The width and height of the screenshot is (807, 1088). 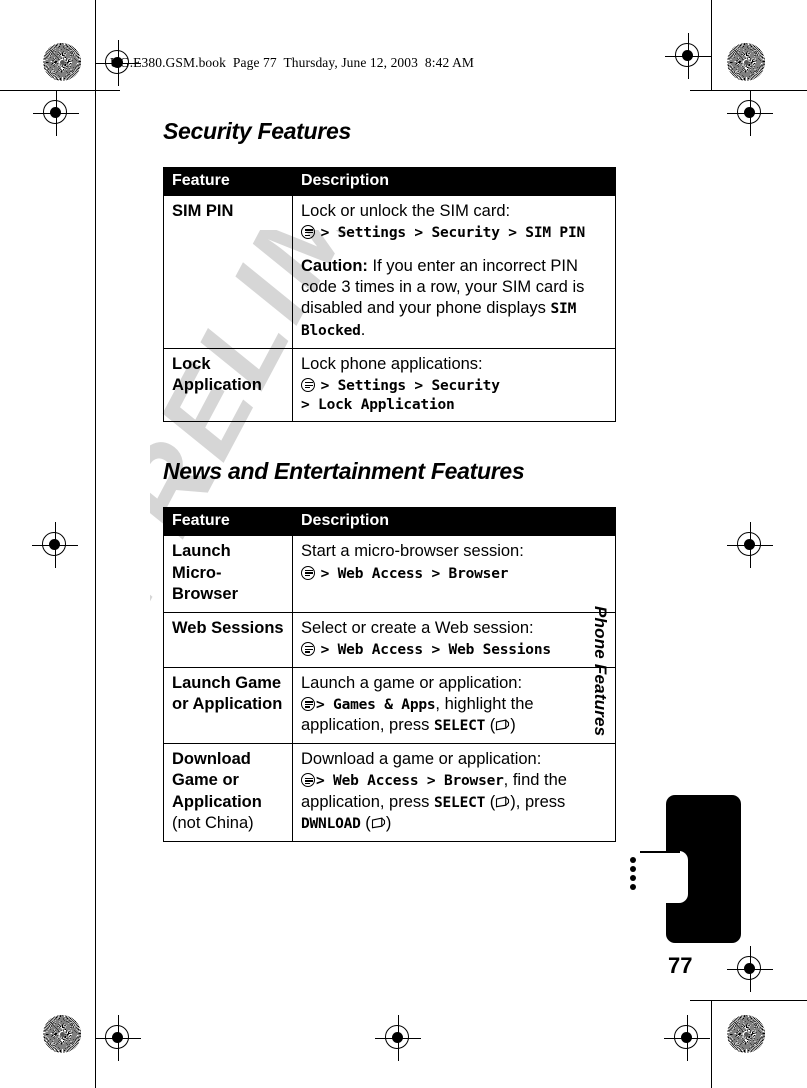 What do you see at coordinates (421, 759) in the screenshot?
I see `description-line: Download a game or application:` at bounding box center [421, 759].